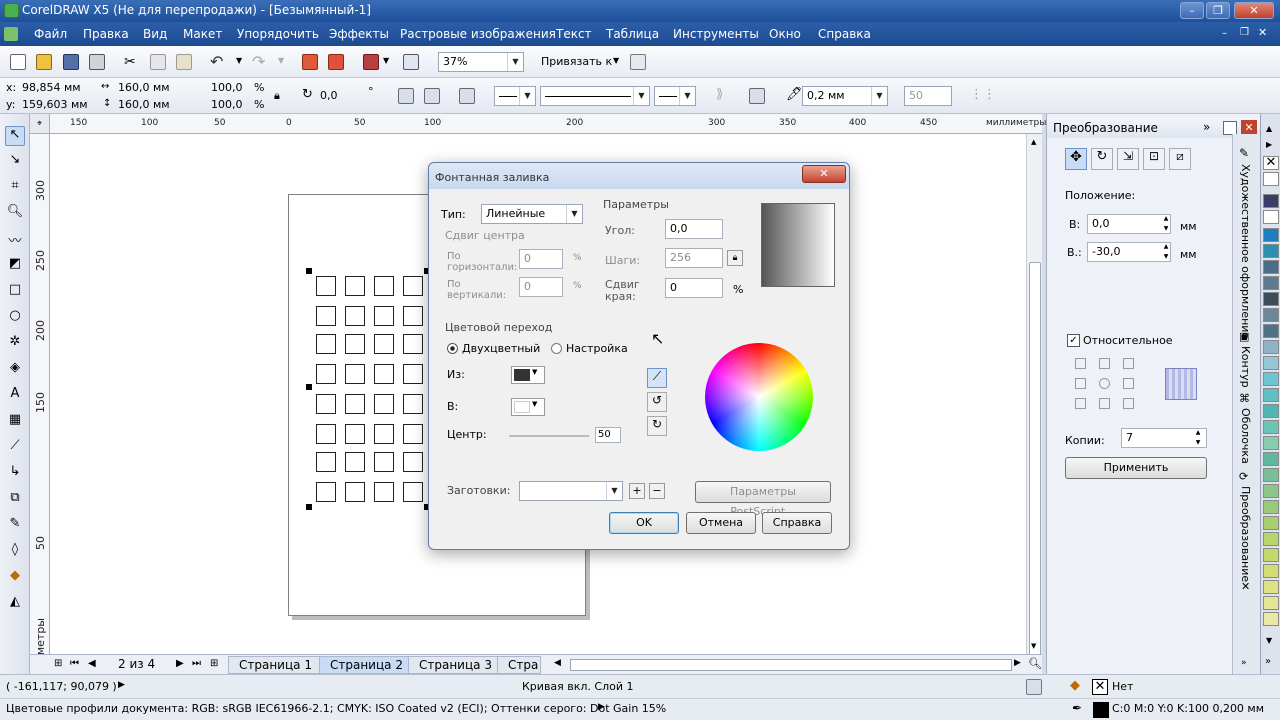 This screenshot has width=1280, height=720. I want to click on redo-dropdown-icon: ▼, so click(281, 60).